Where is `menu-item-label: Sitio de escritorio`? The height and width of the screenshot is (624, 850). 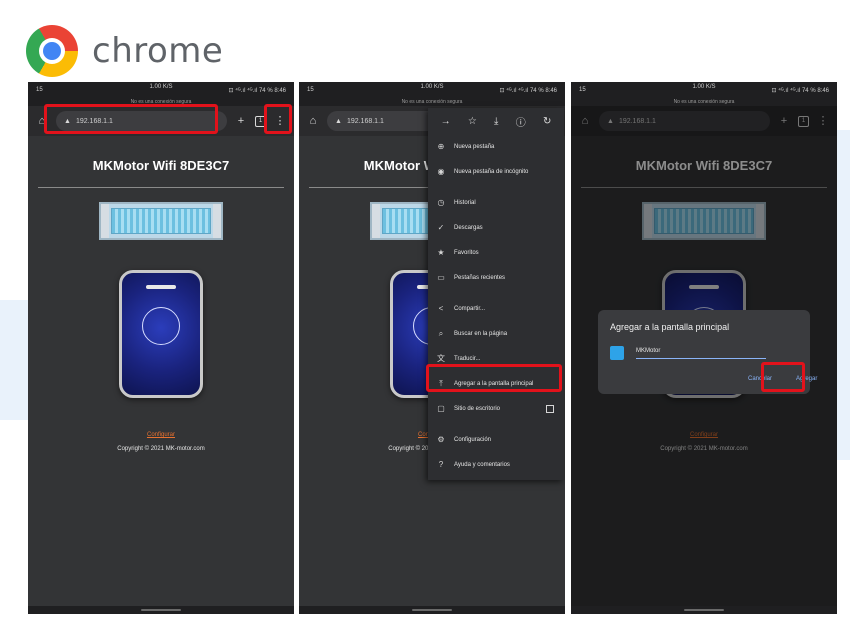
menu-item-label: Sitio de escritorio is located at coordinates (477, 408).